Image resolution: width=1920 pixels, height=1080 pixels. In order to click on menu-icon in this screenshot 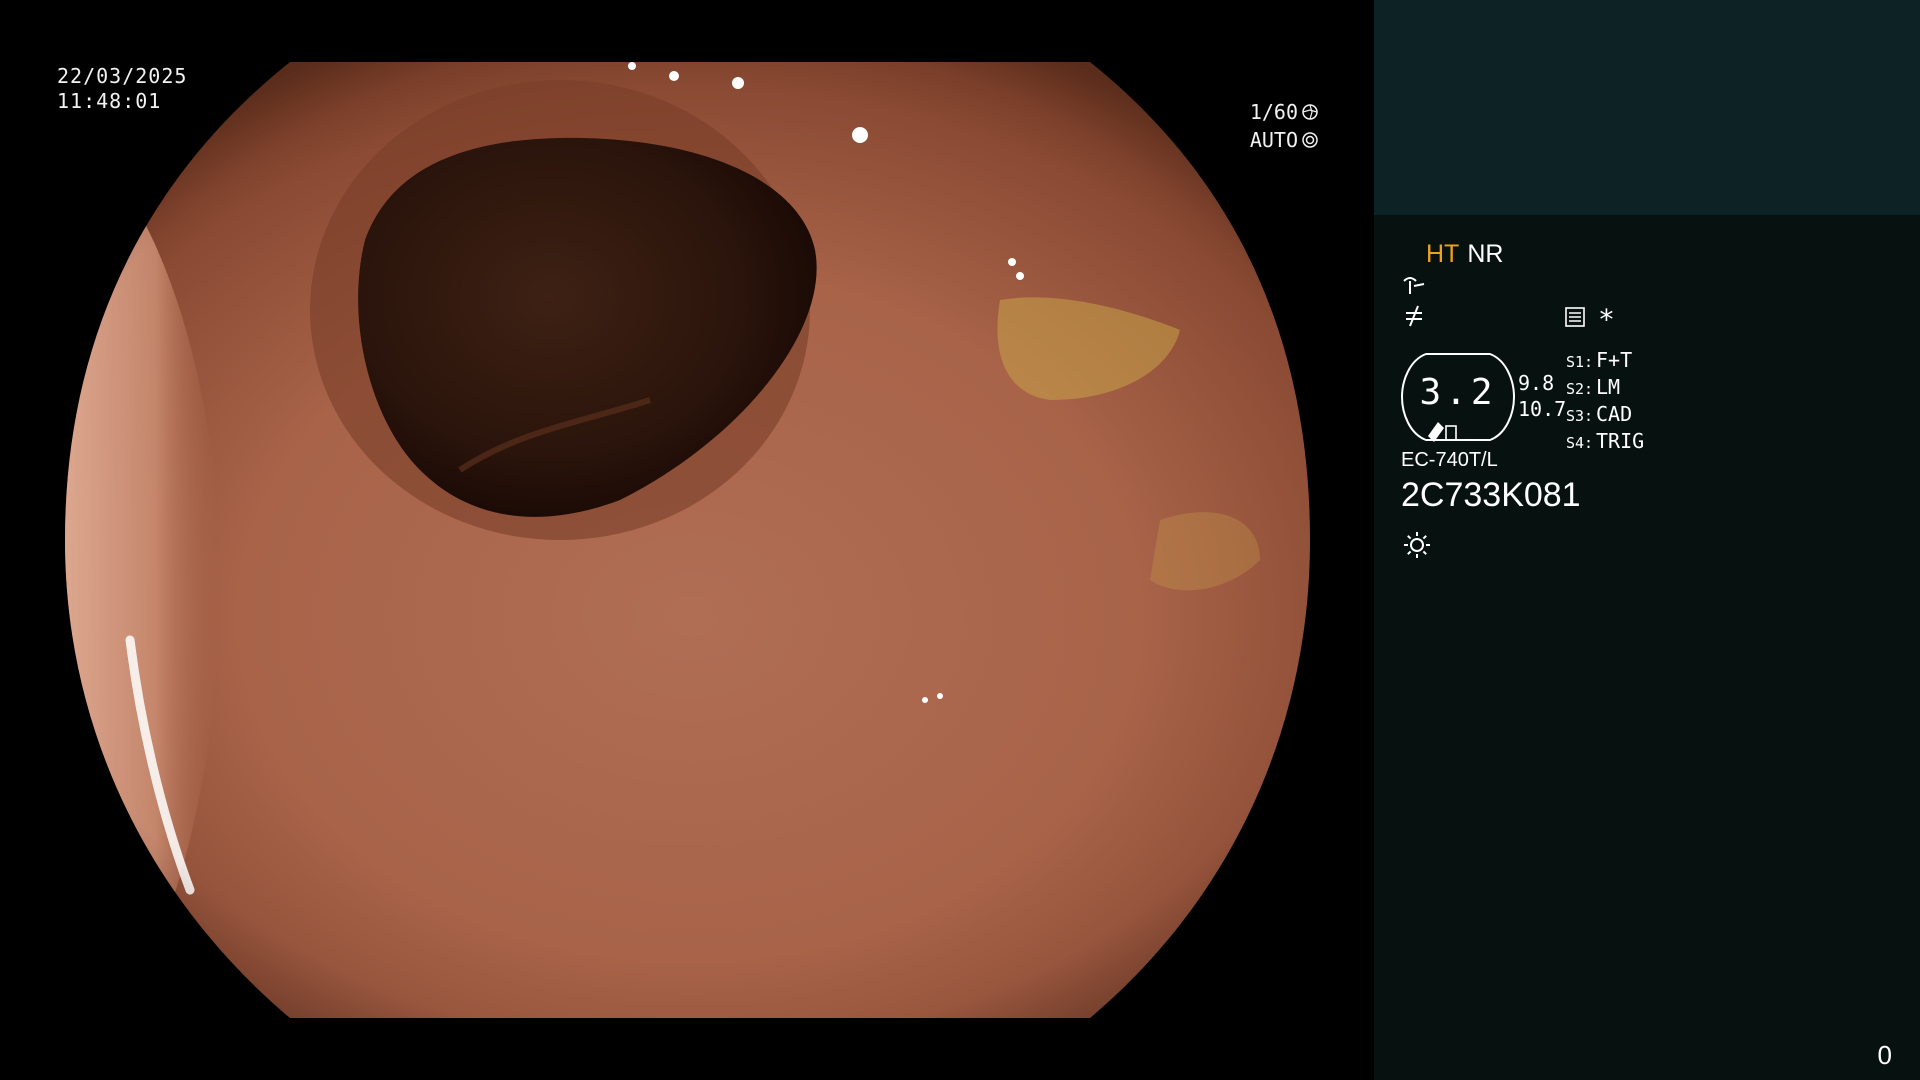, I will do `click(1575, 317)`.